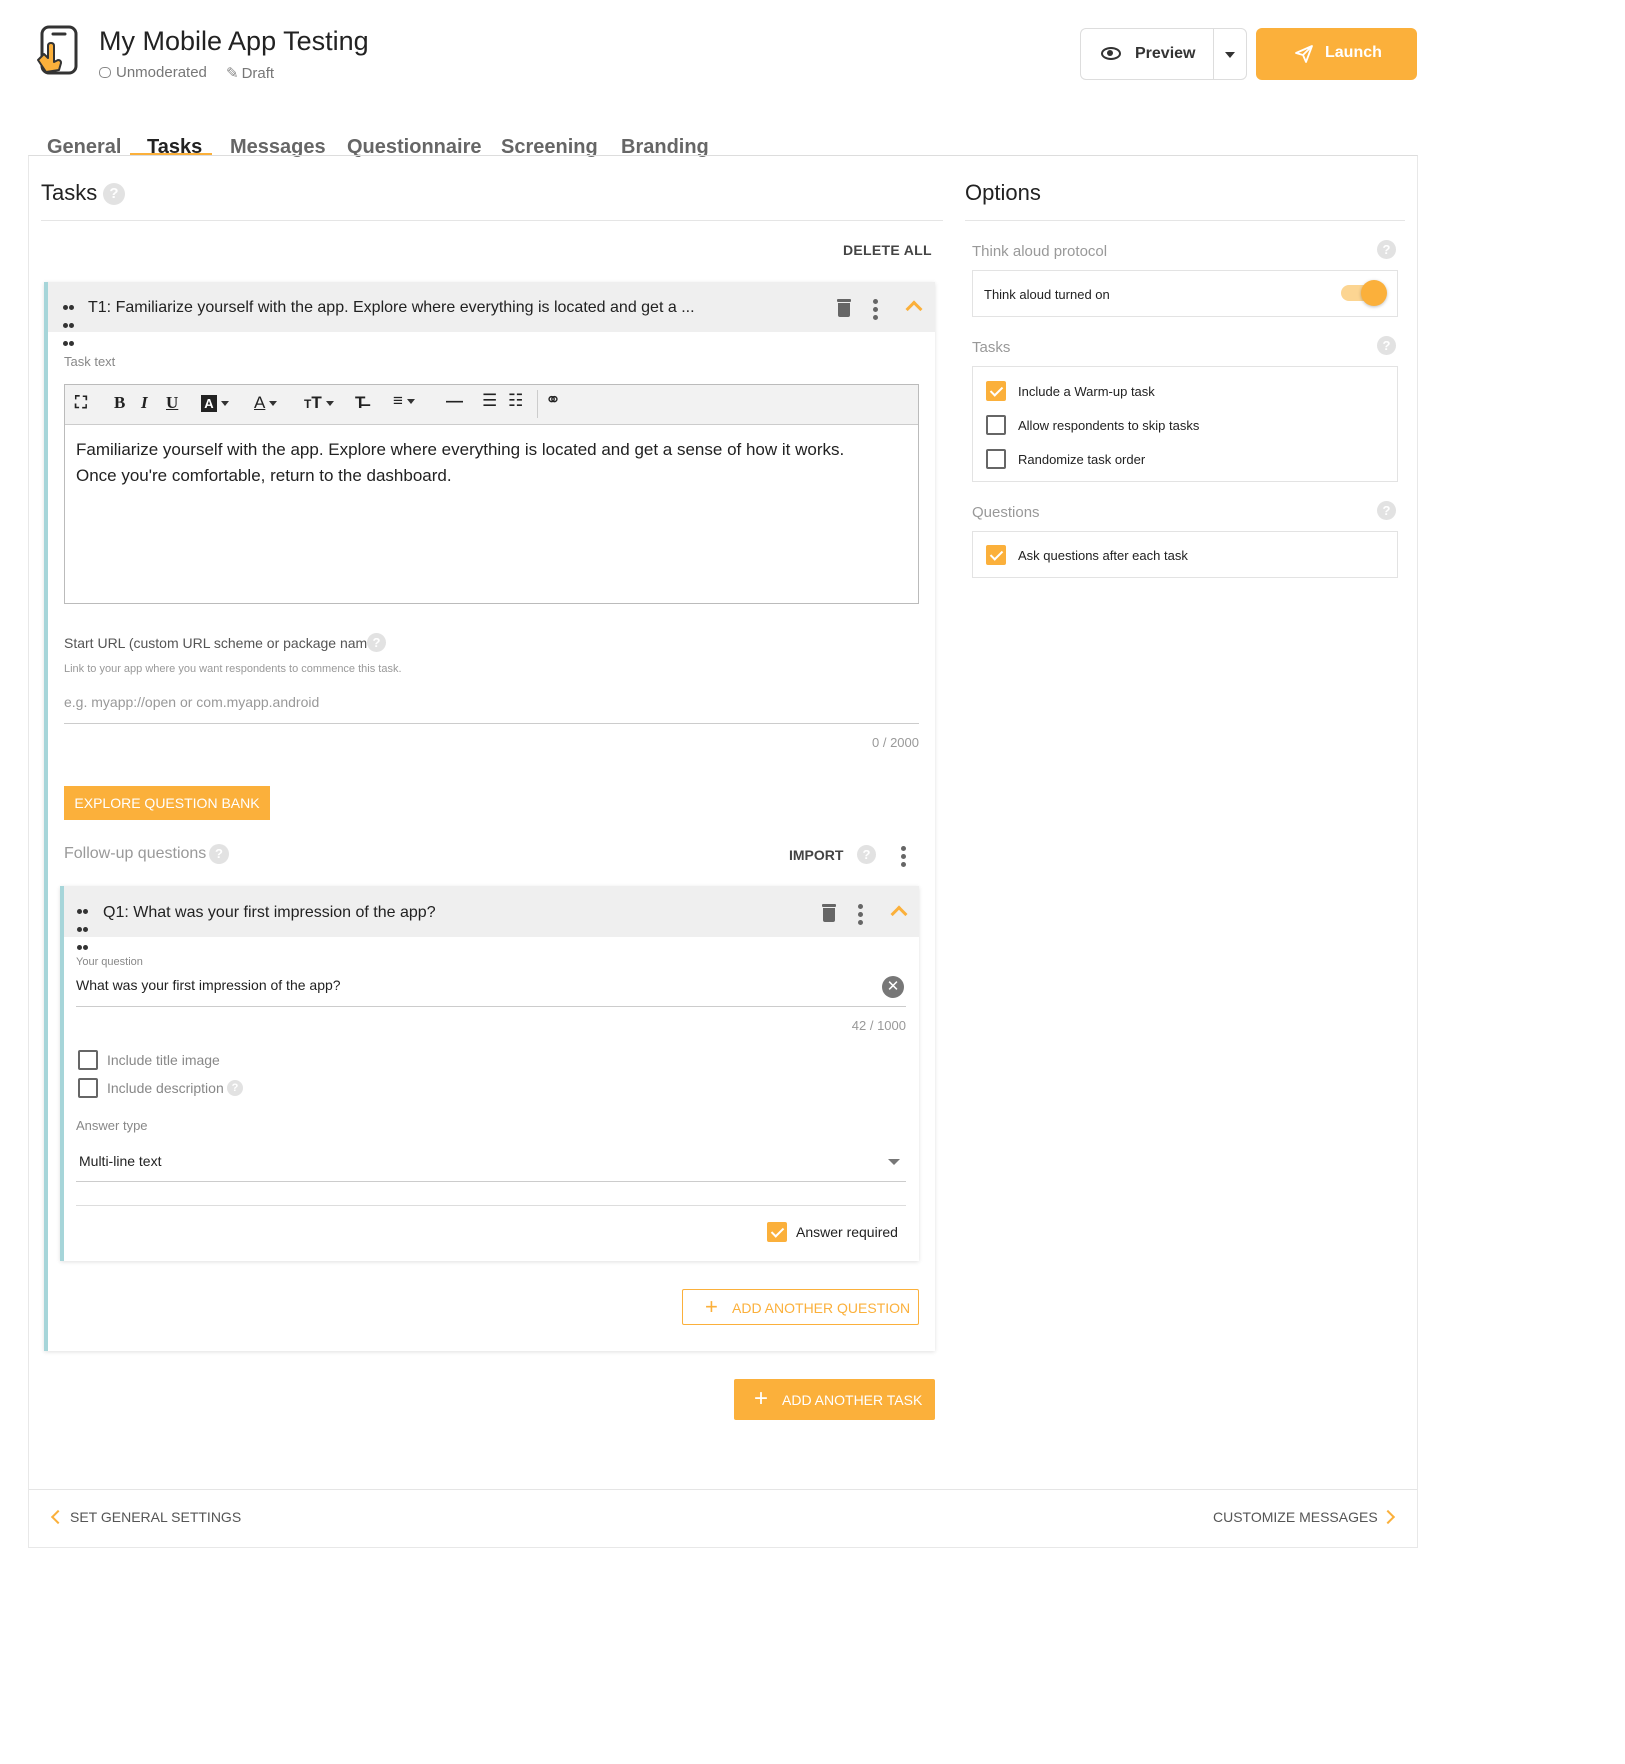 The width and height of the screenshot is (1625, 1764). Describe the element at coordinates (81, 403) in the screenshot. I see `fullscreen-icon: ⛶` at that location.